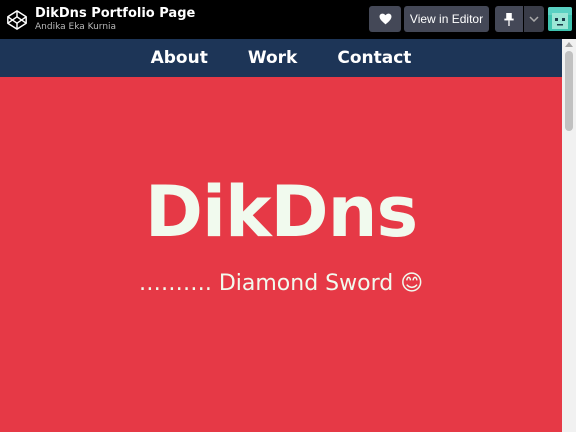  I want to click on main-nav: About Work Contact, so click(281, 58).